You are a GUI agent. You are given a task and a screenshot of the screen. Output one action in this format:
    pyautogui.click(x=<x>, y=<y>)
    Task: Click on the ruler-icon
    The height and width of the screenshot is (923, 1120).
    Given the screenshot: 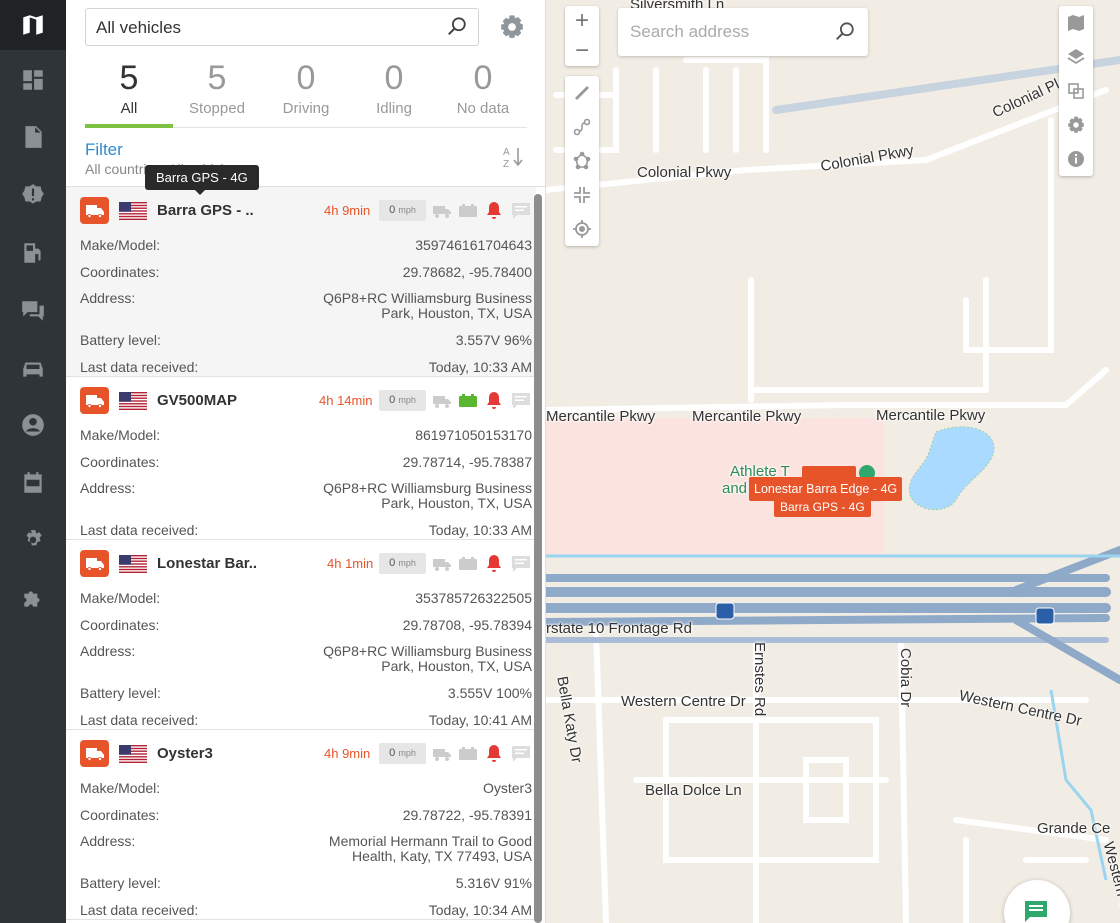 What is the action you would take?
    pyautogui.click(x=582, y=93)
    